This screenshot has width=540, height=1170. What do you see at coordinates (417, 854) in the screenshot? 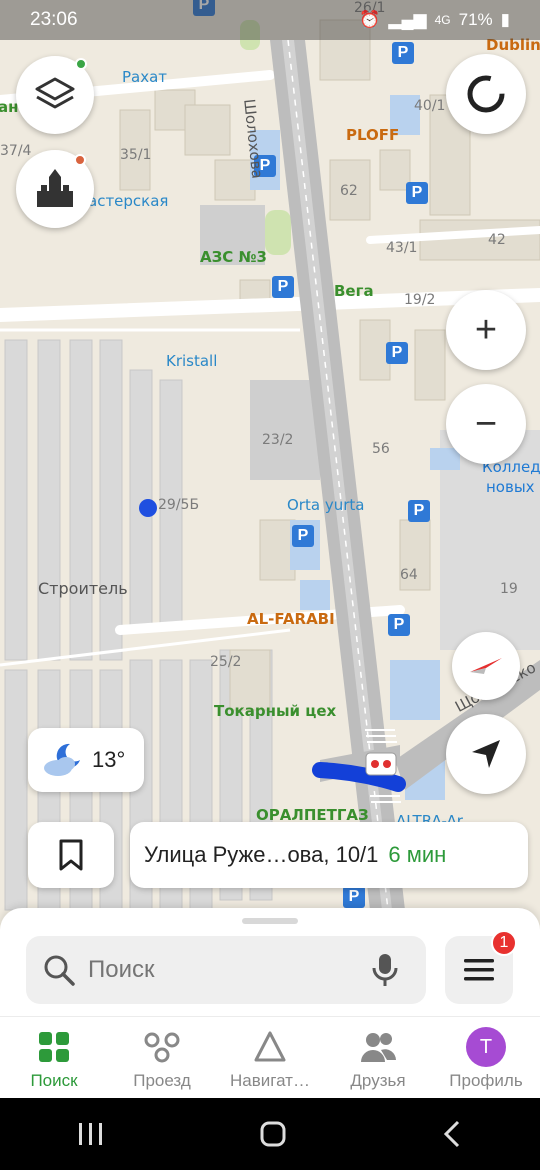
I see `route-eta: 6 мин` at bounding box center [417, 854].